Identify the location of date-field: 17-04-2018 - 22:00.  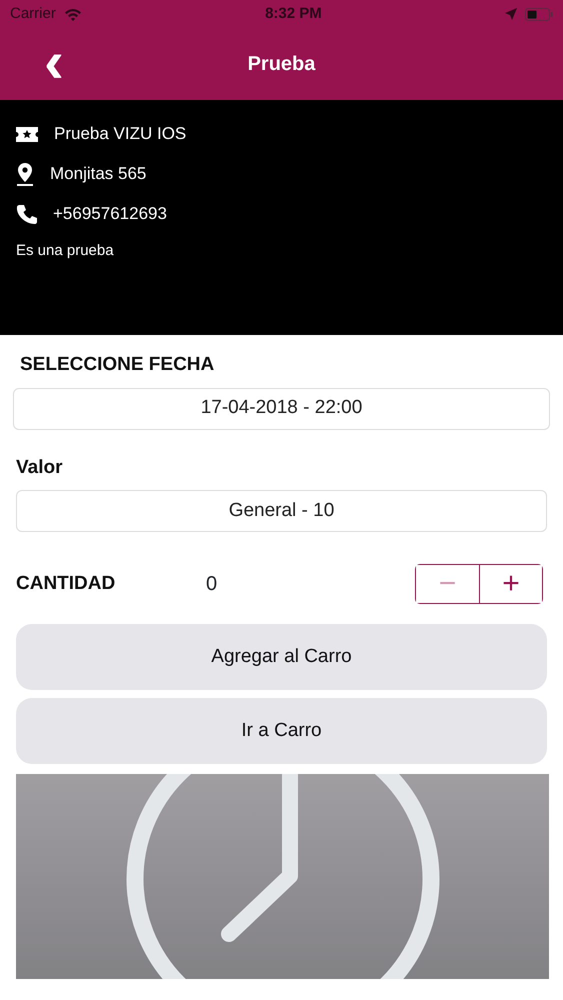
(281, 409).